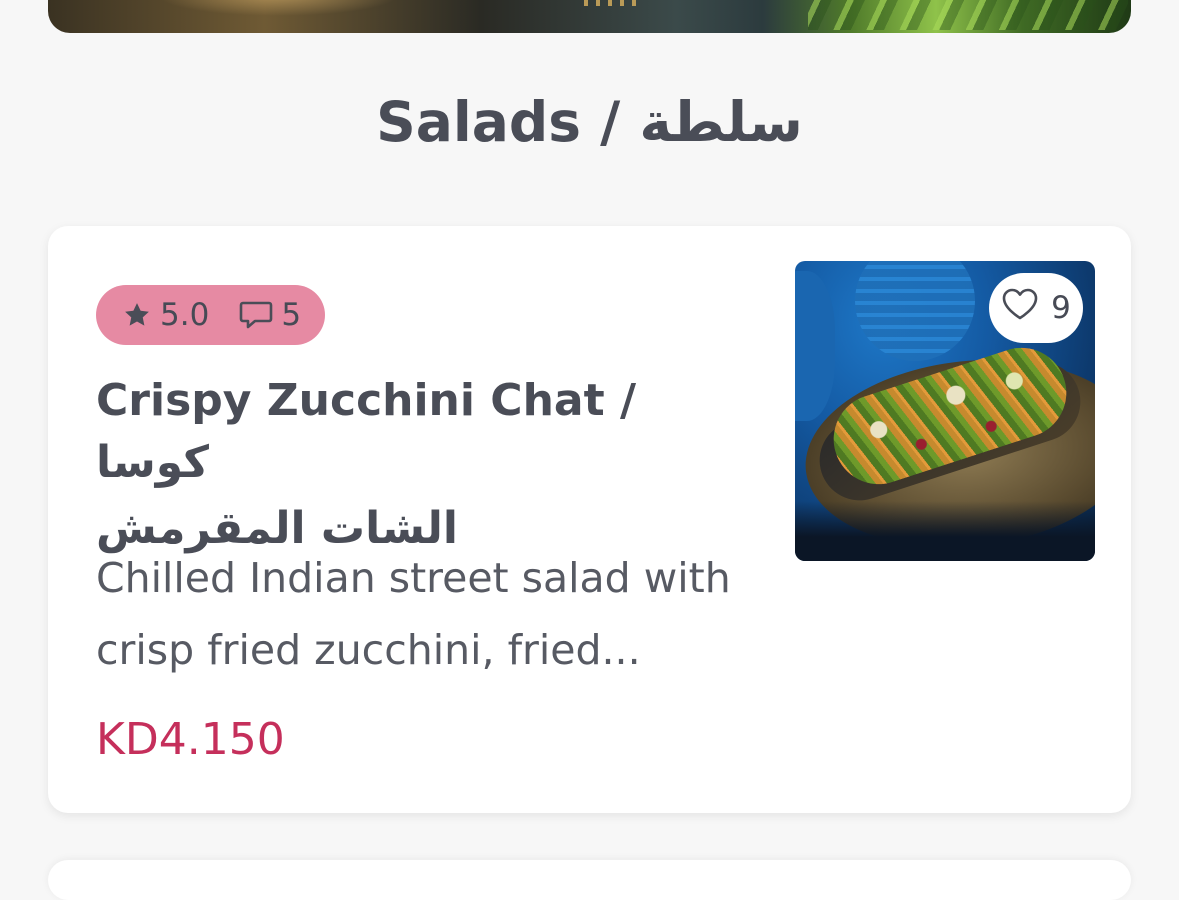 Image resolution: width=1179 pixels, height=900 pixels. What do you see at coordinates (589, 122) in the screenshot?
I see `section-title: Salads / سلطة` at bounding box center [589, 122].